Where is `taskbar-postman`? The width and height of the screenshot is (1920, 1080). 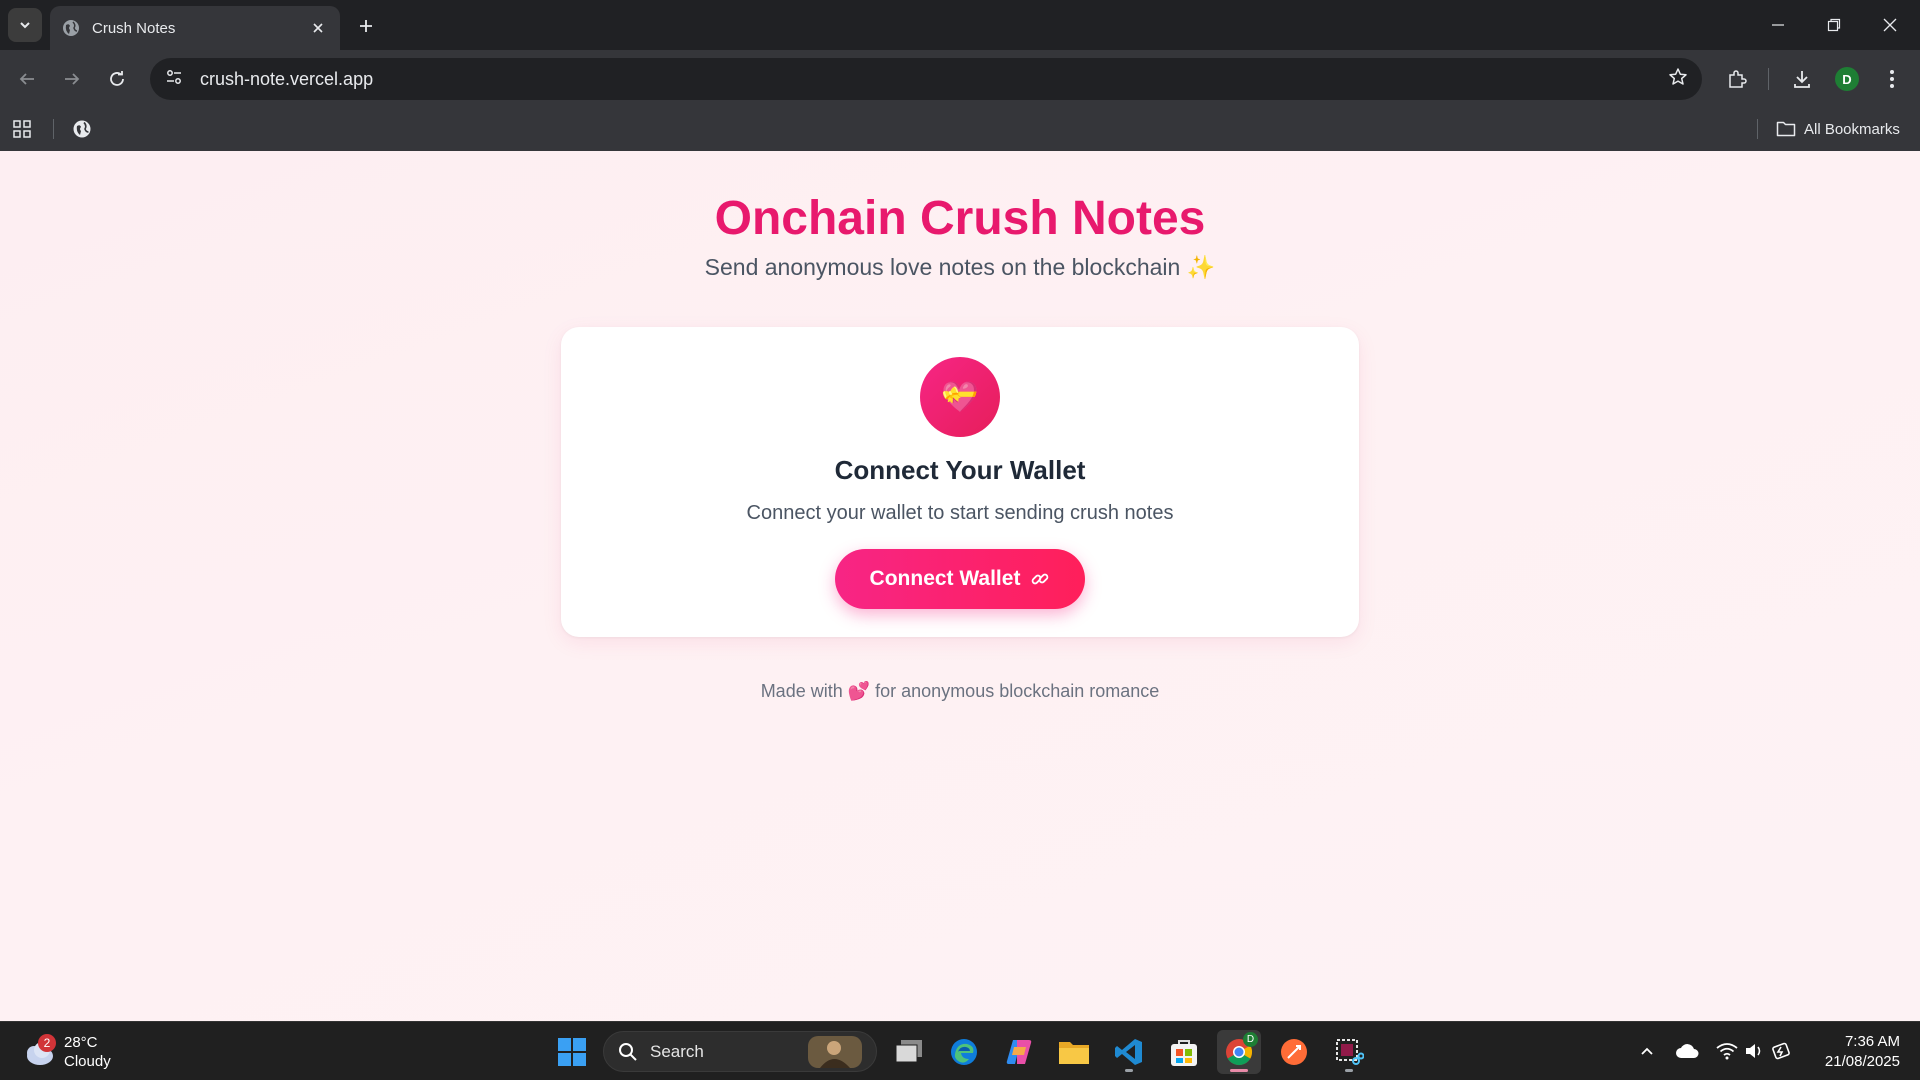 taskbar-postman is located at coordinates (1294, 1052).